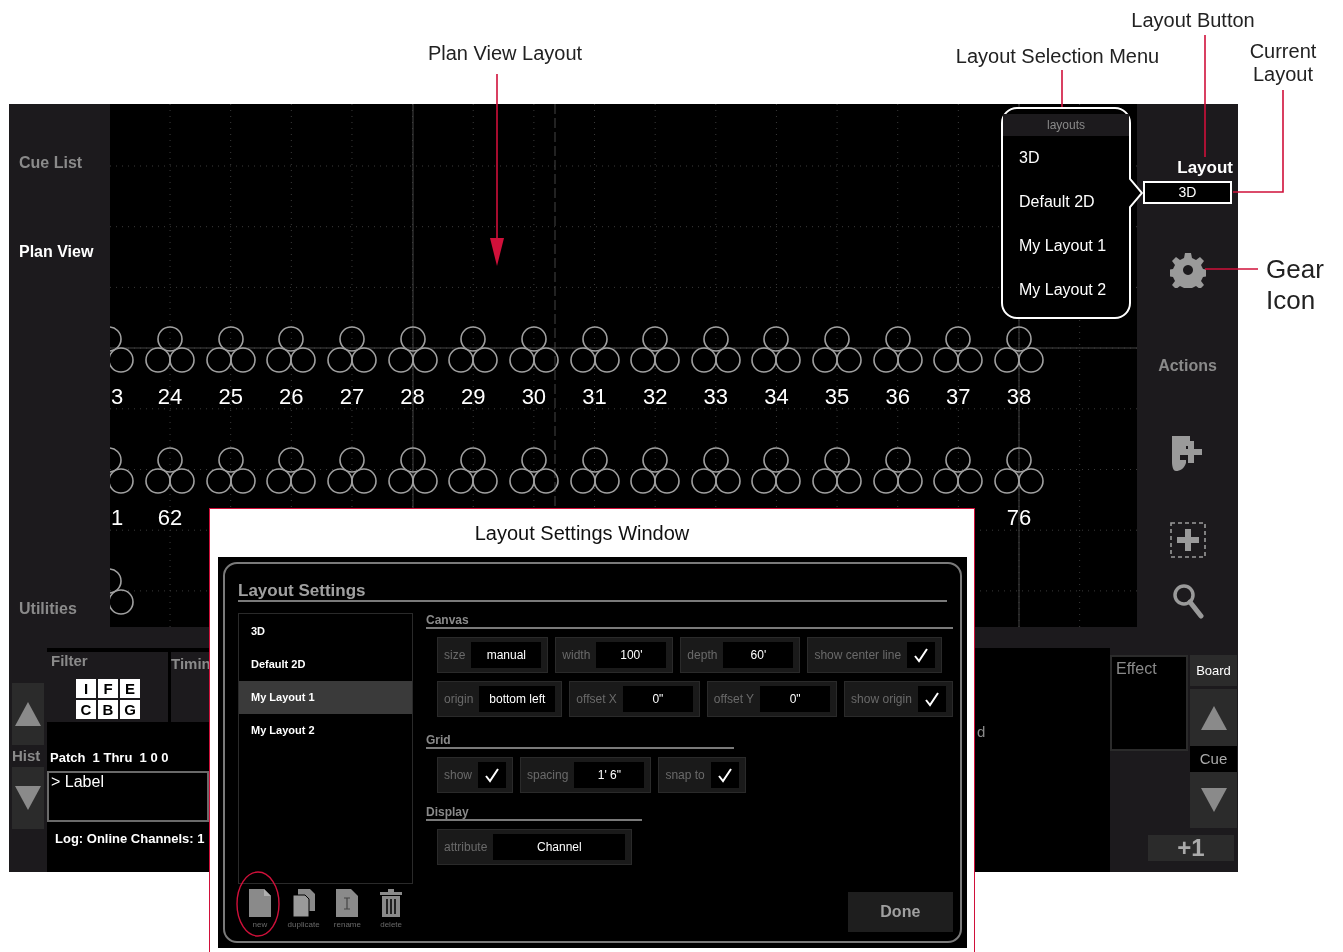 The image size is (1343, 952). What do you see at coordinates (702, 775) in the screenshot?
I see `checkbox-setting: snap to` at bounding box center [702, 775].